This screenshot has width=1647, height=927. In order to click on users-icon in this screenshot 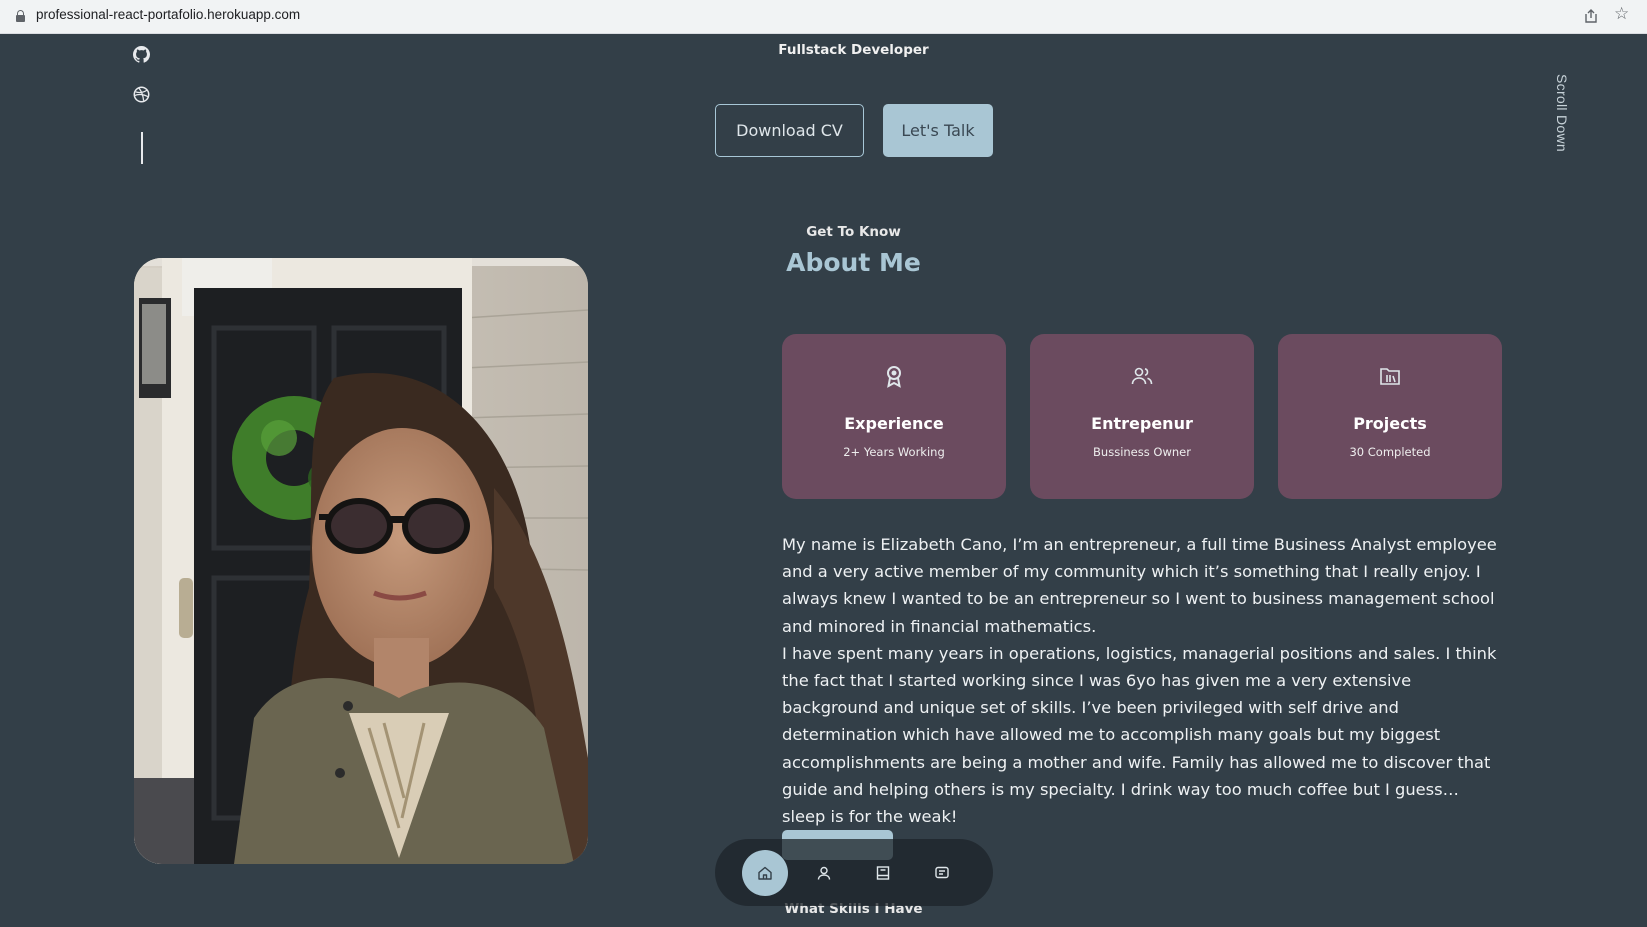, I will do `click(1142, 376)`.